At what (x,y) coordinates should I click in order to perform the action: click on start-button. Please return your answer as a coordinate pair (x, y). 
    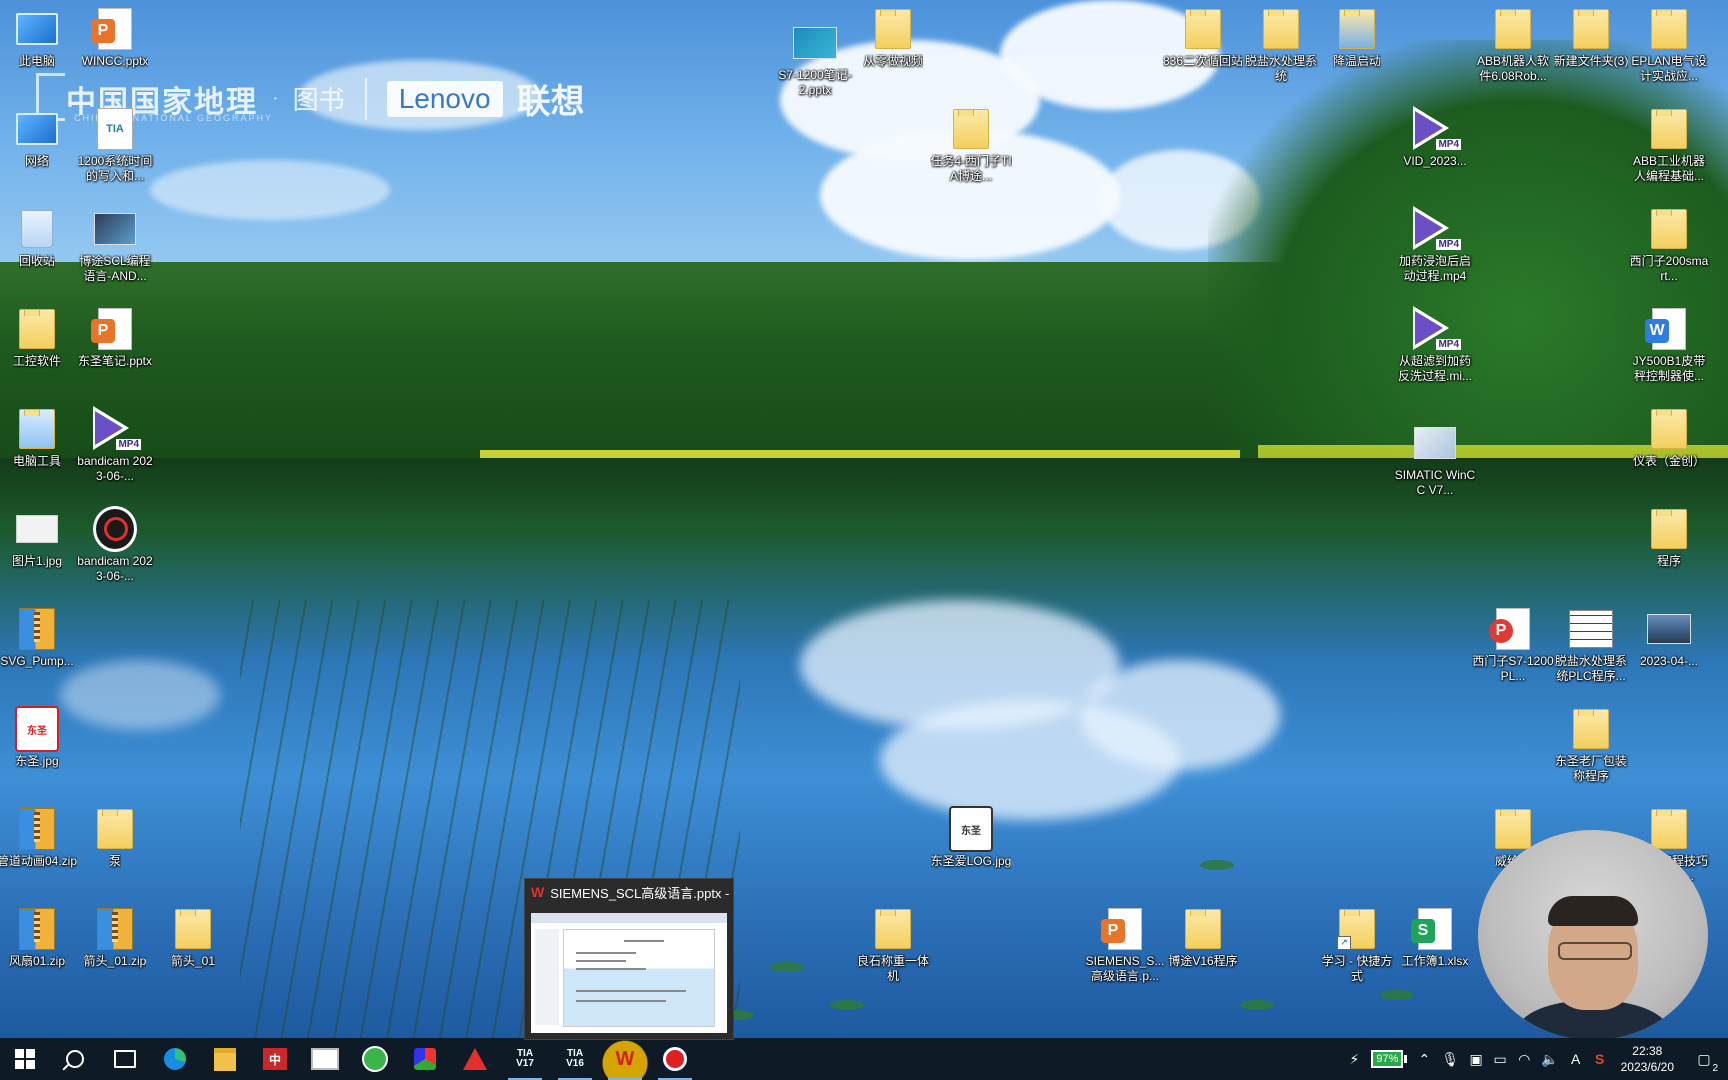
    Looking at the image, I should click on (25, 1059).